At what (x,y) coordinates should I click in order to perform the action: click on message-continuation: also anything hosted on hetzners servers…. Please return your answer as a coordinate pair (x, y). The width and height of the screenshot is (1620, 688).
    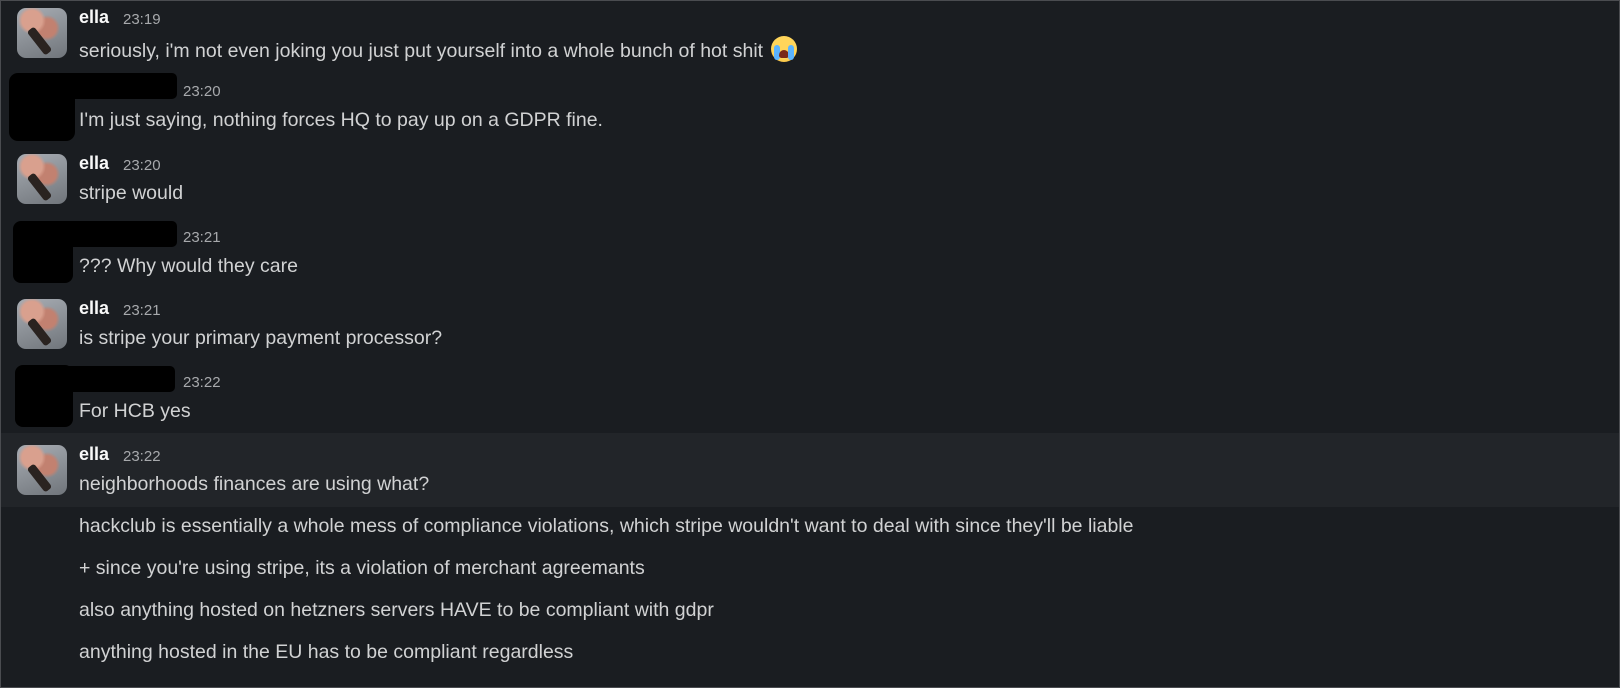
    Looking at the image, I should click on (810, 612).